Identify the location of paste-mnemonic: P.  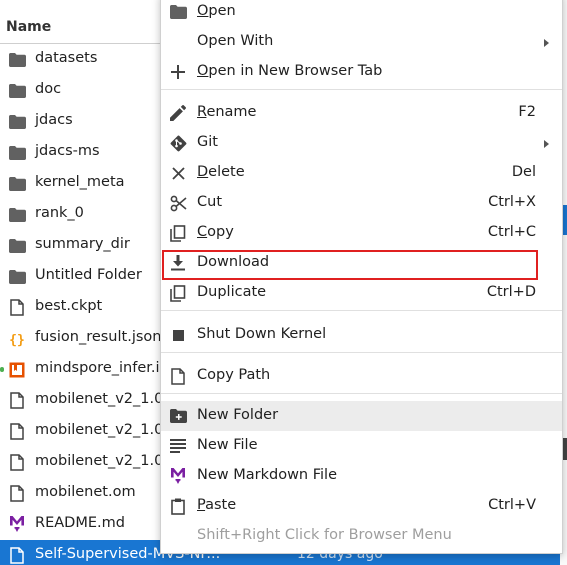
(201, 505).